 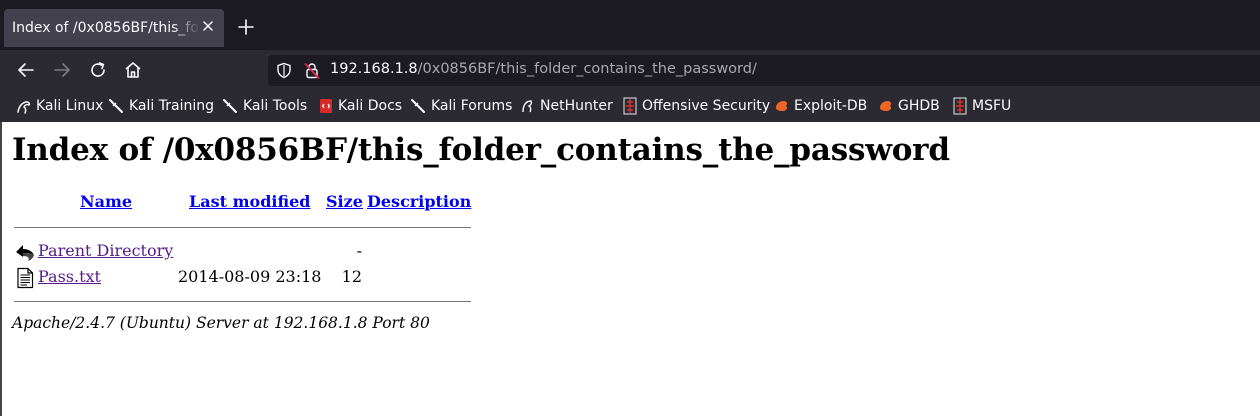 I want to click on file-size: -, so click(x=359, y=250).